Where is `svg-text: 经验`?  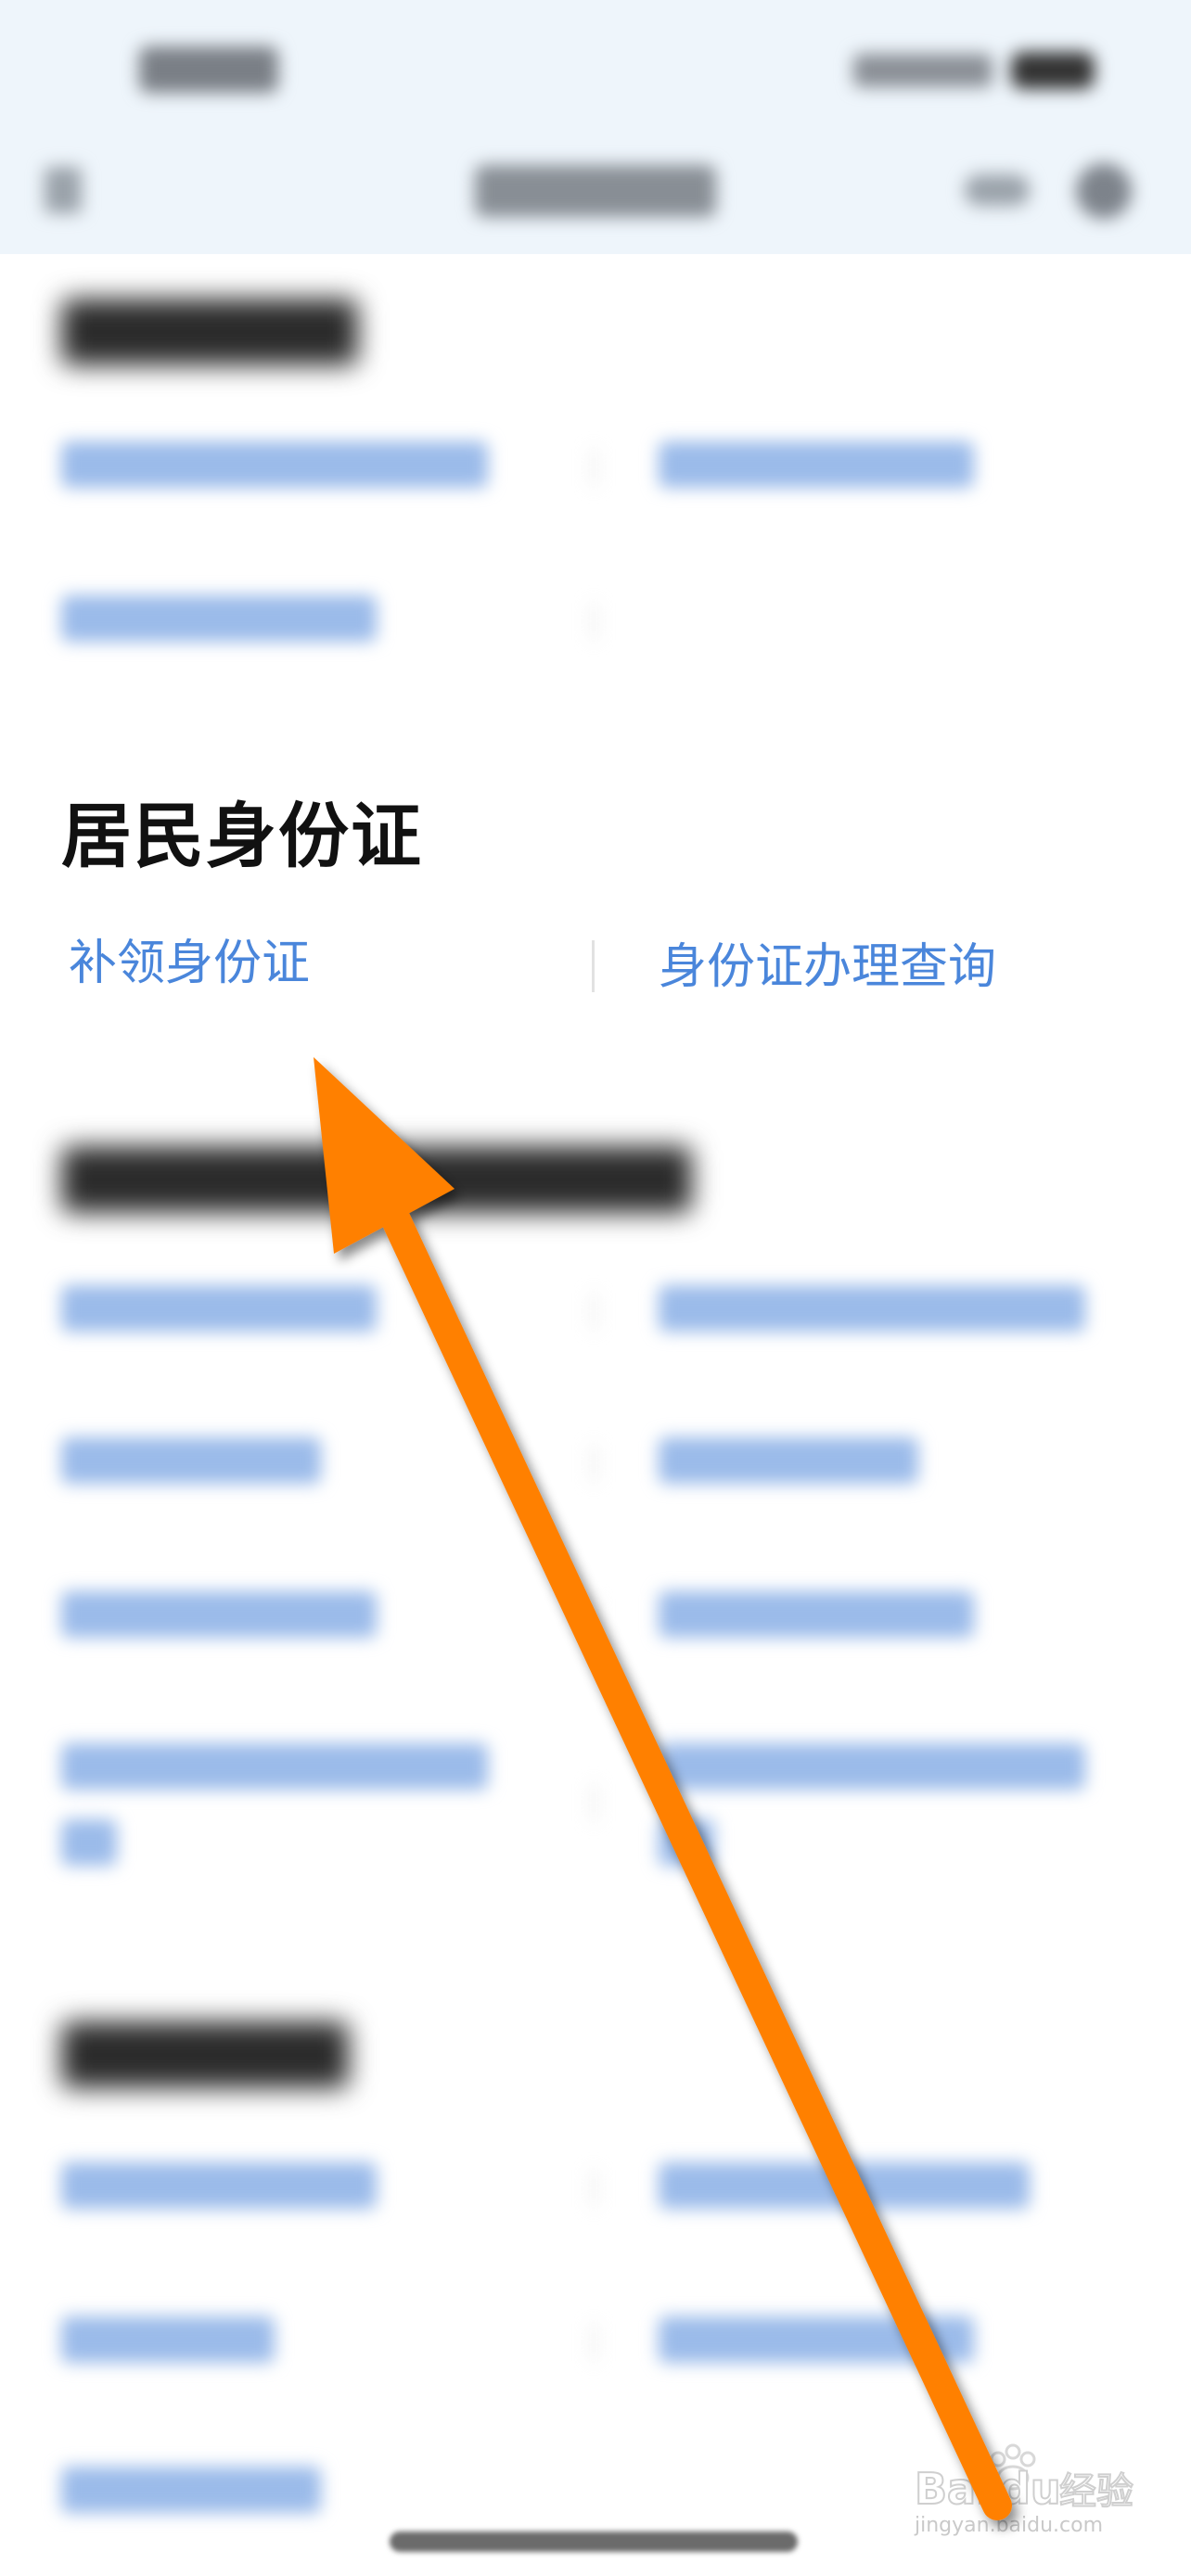
svg-text: 经验 is located at coordinates (1096, 2491).